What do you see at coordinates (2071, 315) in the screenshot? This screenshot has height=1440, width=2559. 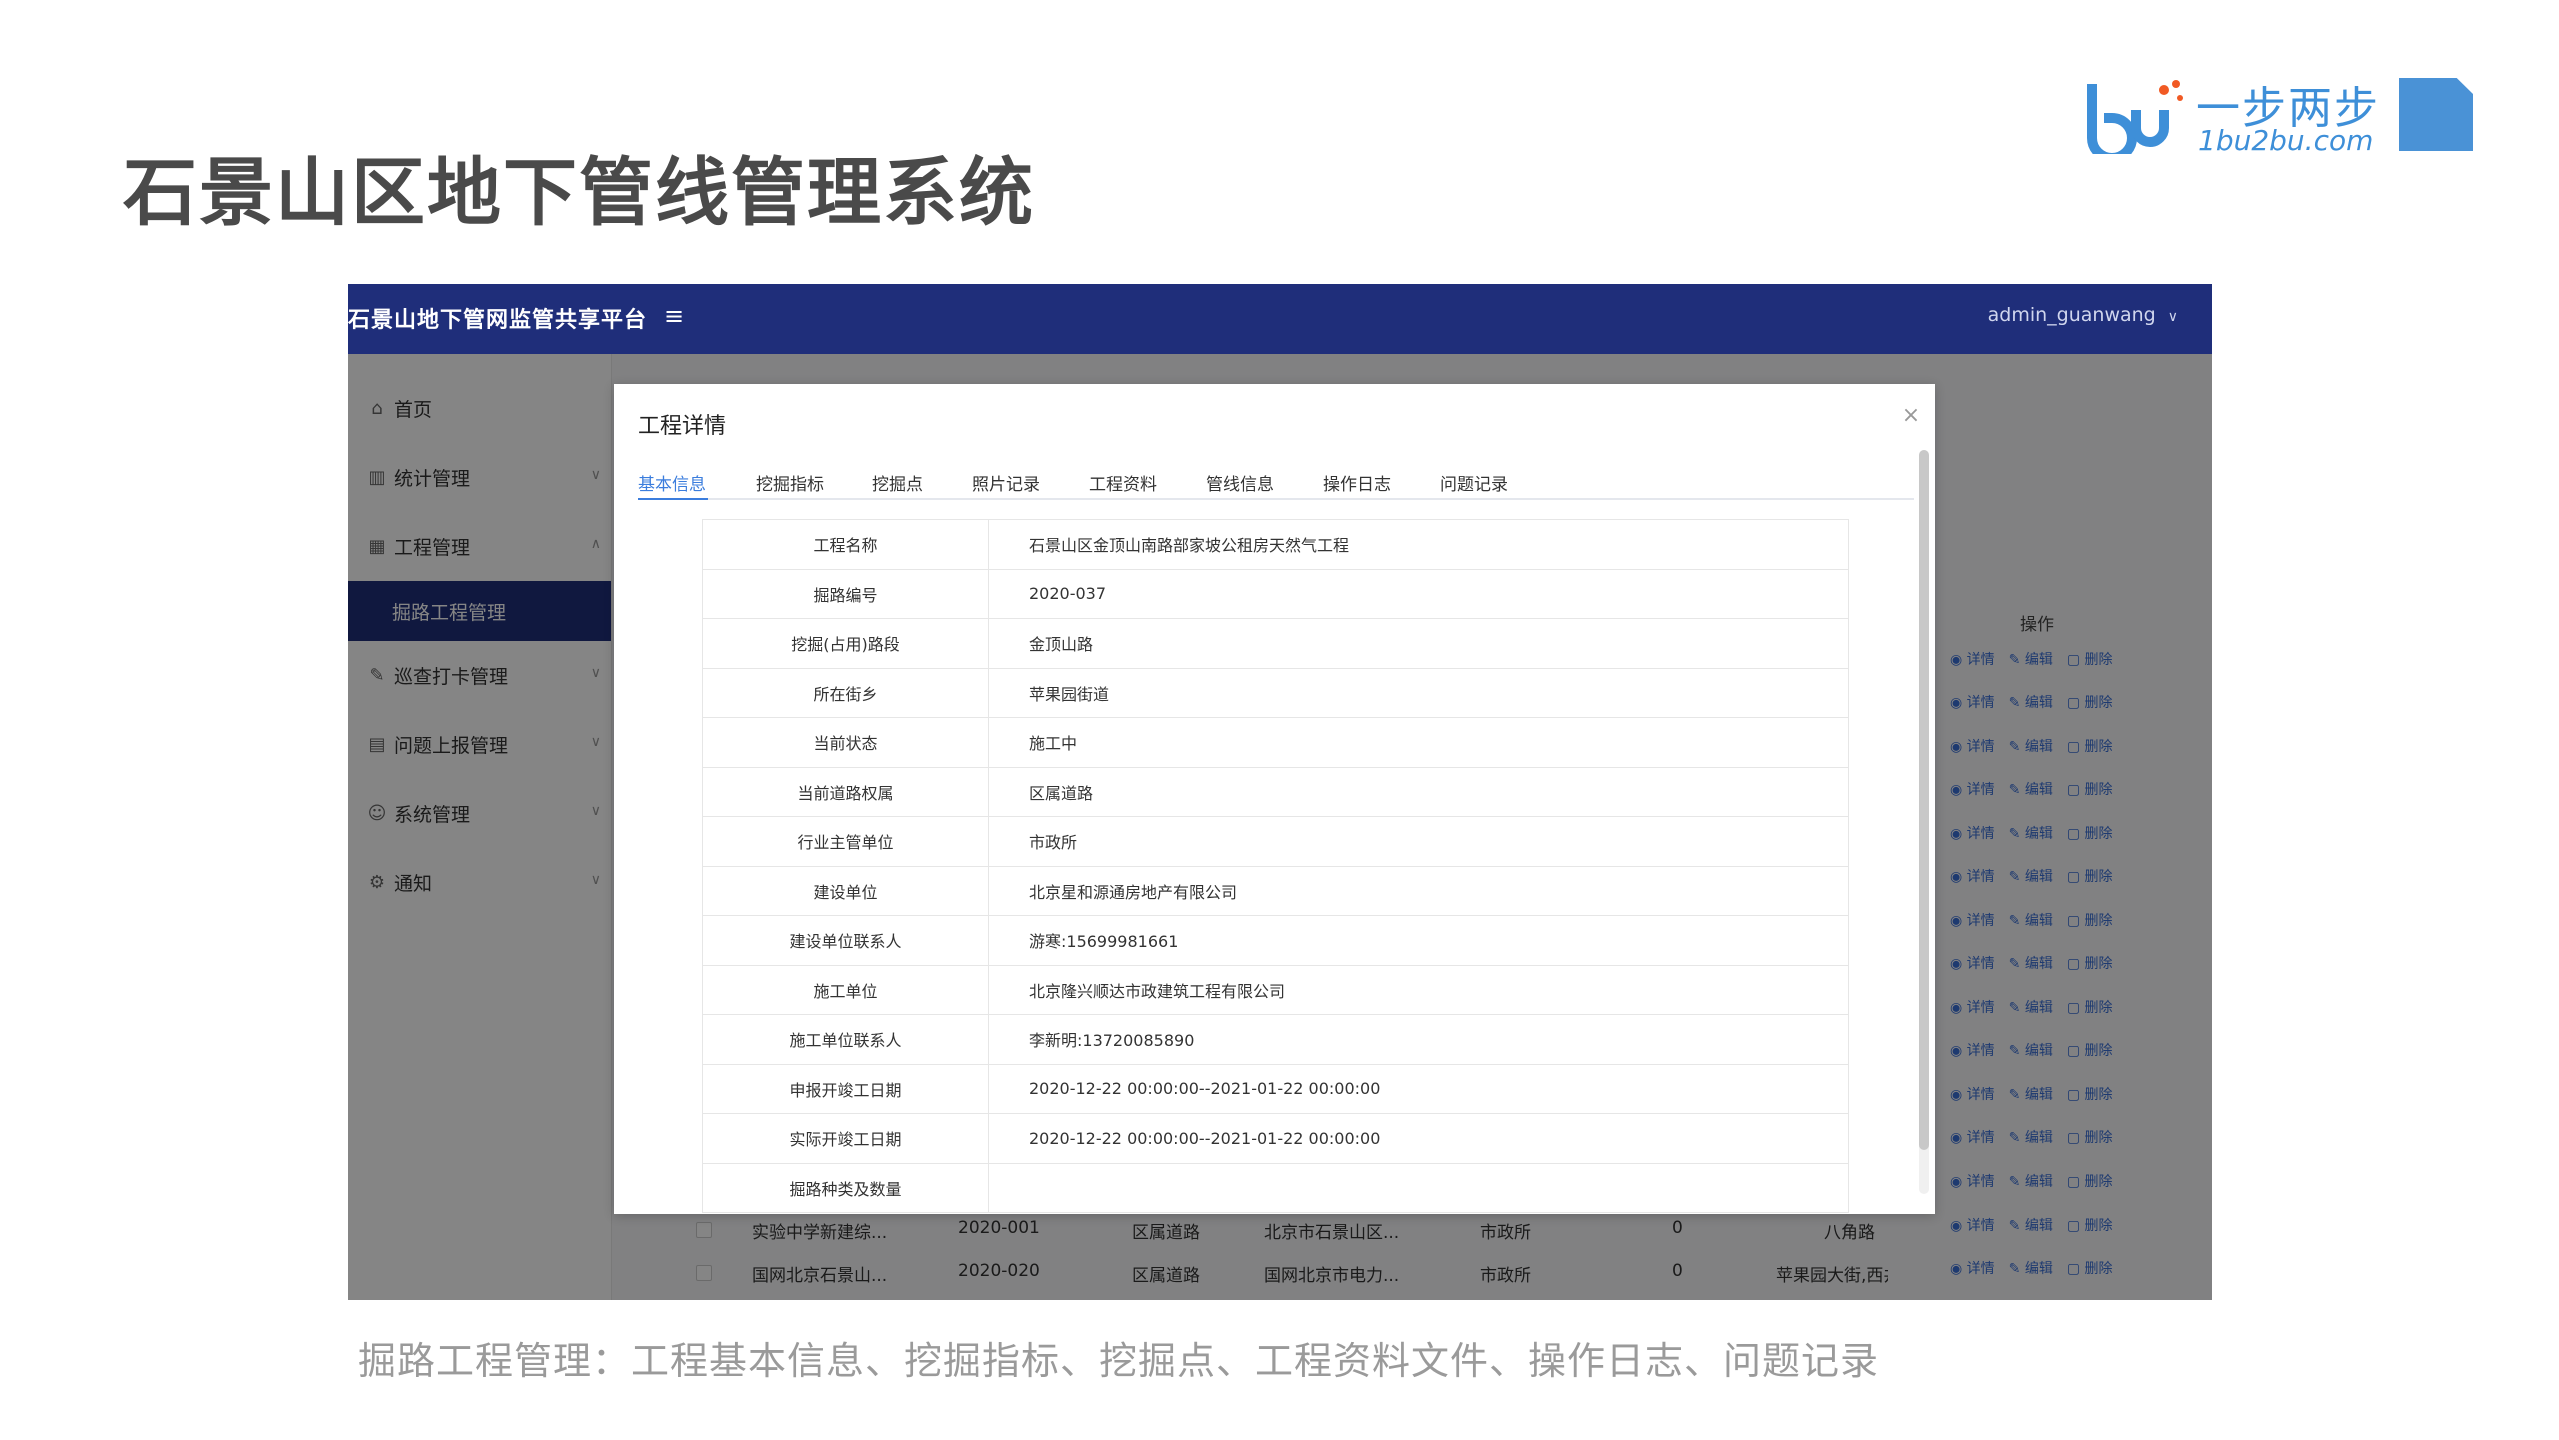 I see `user-name: admin_guanwang` at bounding box center [2071, 315].